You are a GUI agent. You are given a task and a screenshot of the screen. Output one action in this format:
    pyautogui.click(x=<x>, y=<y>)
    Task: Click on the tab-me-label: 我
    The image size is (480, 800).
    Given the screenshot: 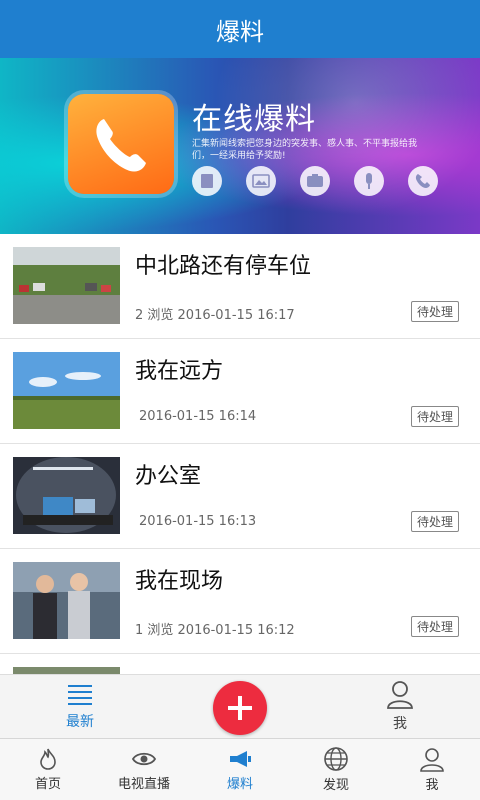 What is the action you would take?
    pyautogui.click(x=400, y=724)
    